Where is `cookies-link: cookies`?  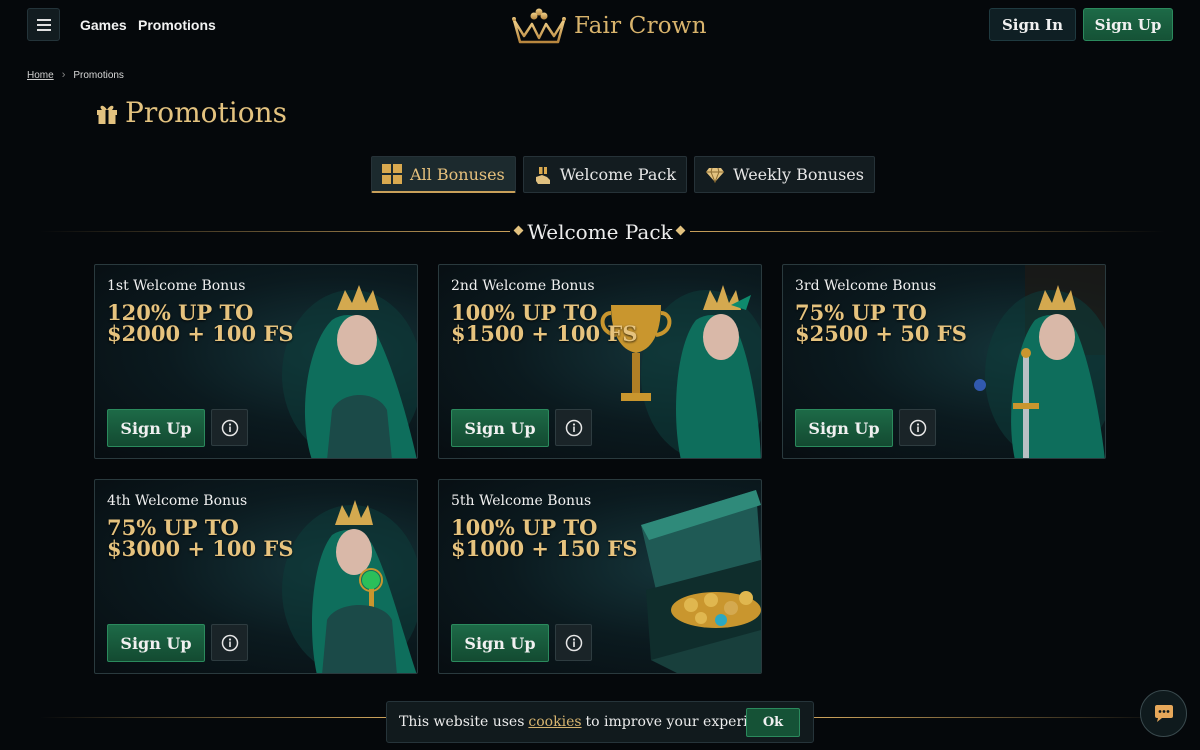 cookies-link: cookies is located at coordinates (554, 722).